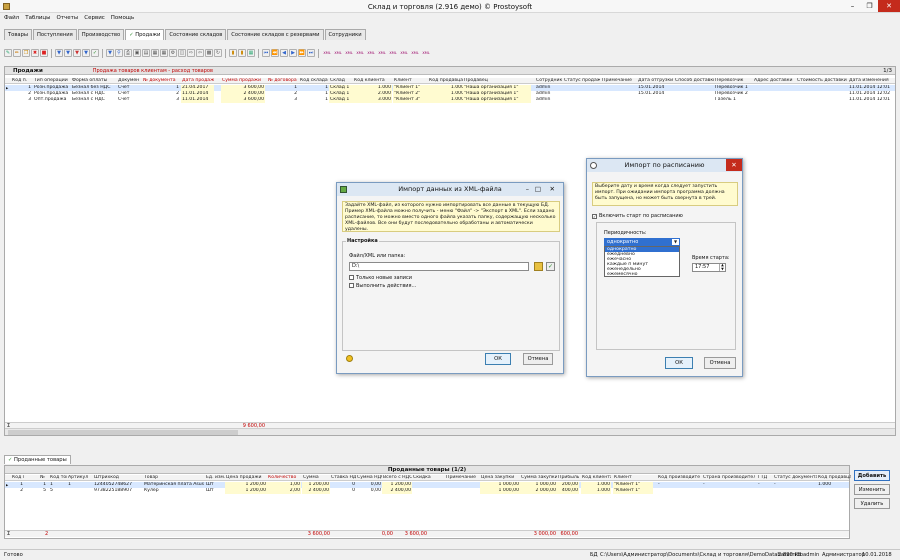  What do you see at coordinates (282, 81) in the screenshot?
I see `column-header: № договора` at bounding box center [282, 81].